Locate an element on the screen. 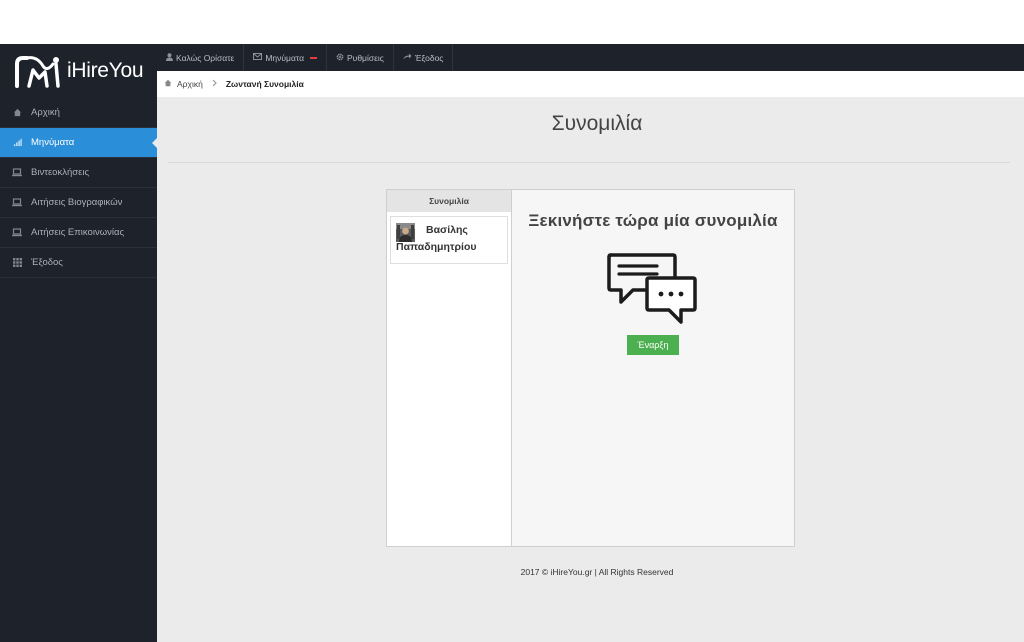 Image resolution: width=1024 pixels, height=642 pixels. unread-badge is located at coordinates (314, 57).